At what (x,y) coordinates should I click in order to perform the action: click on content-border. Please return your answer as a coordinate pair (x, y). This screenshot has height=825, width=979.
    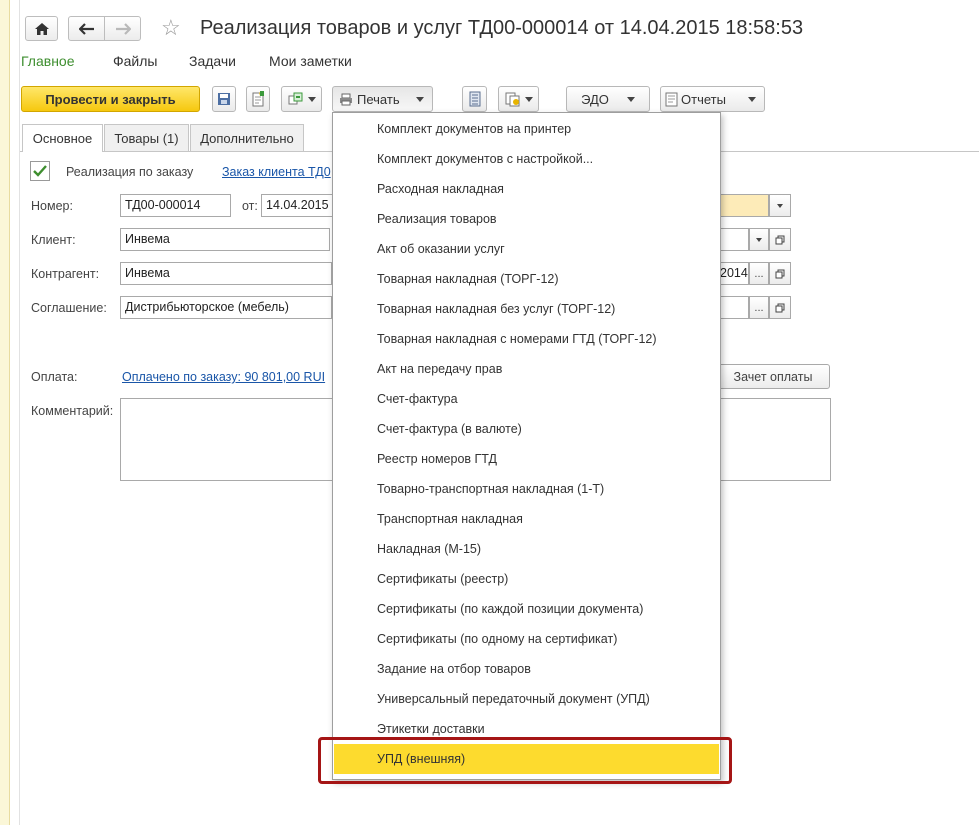
    Looking at the image, I should click on (19, 412).